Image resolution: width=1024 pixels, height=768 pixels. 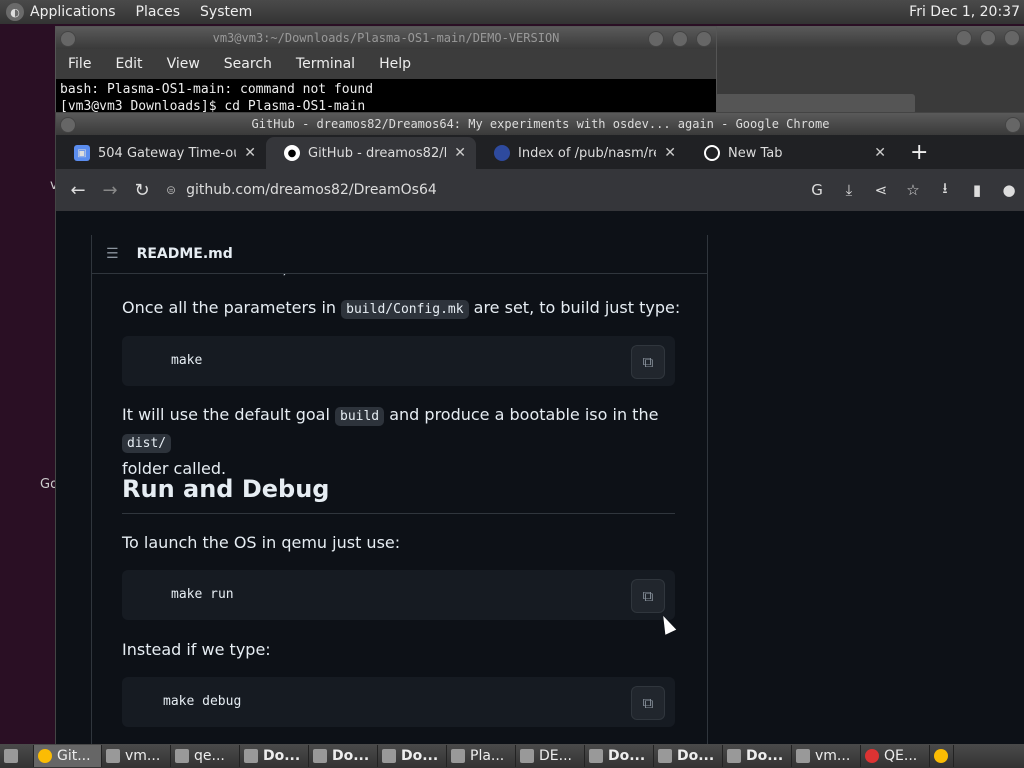 What do you see at coordinates (919, 152) in the screenshot?
I see `new-tab-button: +` at bounding box center [919, 152].